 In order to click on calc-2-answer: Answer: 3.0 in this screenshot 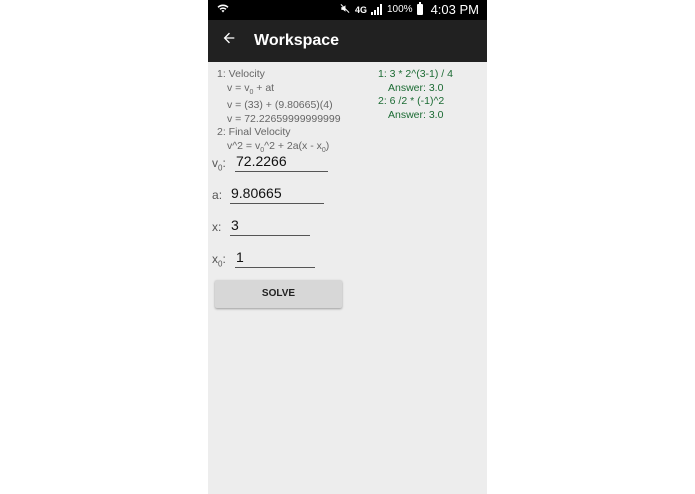, I will do `click(416, 114)`.